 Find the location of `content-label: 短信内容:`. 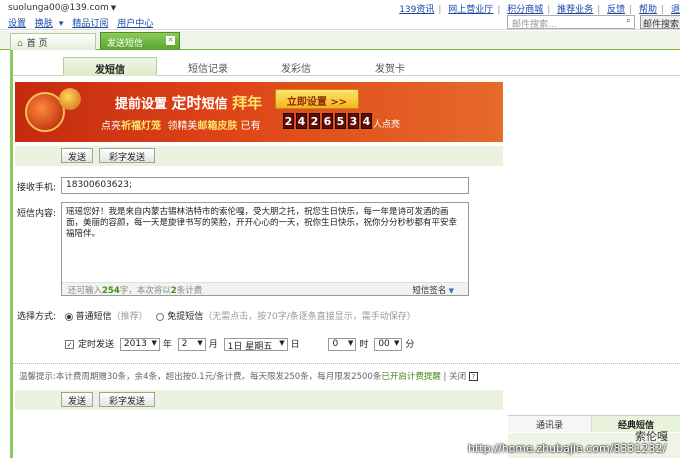

content-label: 短信内容: is located at coordinates (37, 214).